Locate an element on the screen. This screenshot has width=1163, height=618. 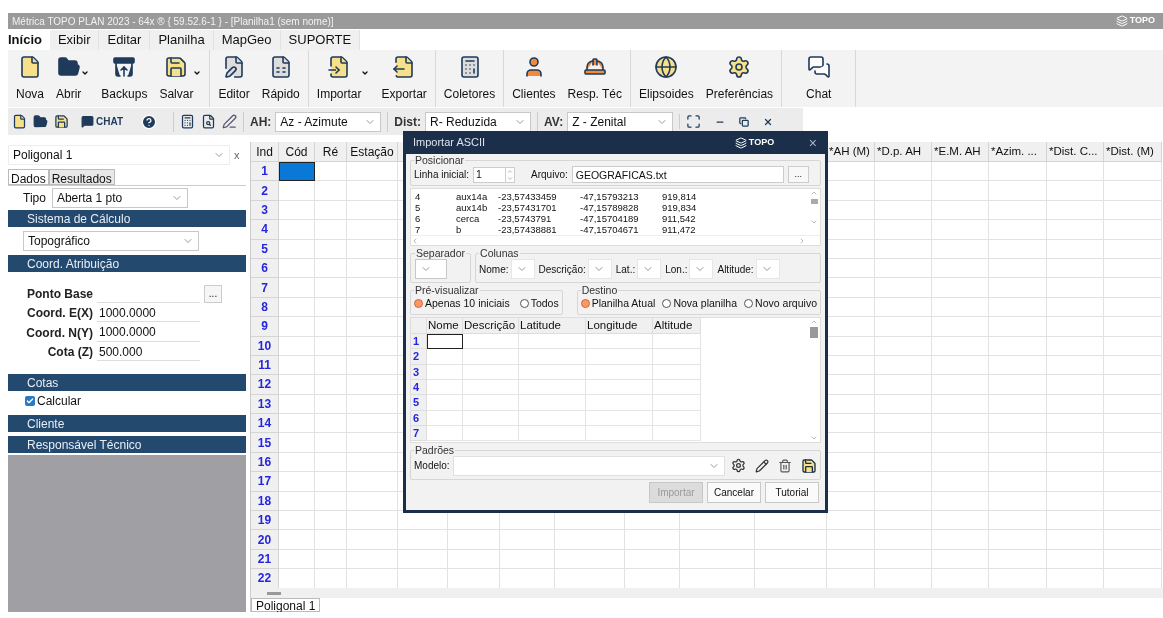
section-header: Cliente is located at coordinates (127, 423).